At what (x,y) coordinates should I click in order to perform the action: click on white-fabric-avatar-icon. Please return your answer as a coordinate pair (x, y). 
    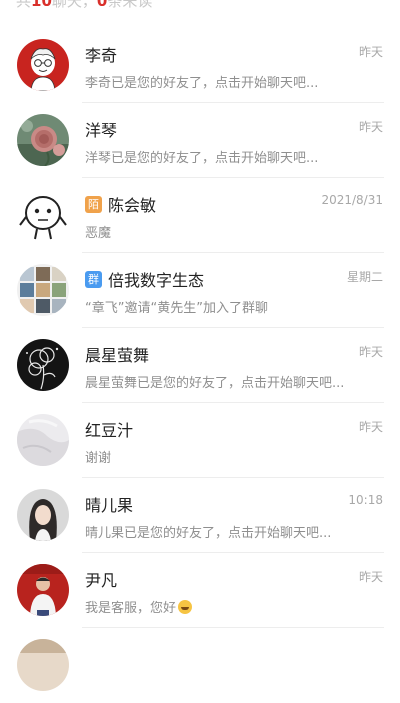
    Looking at the image, I should click on (43, 440).